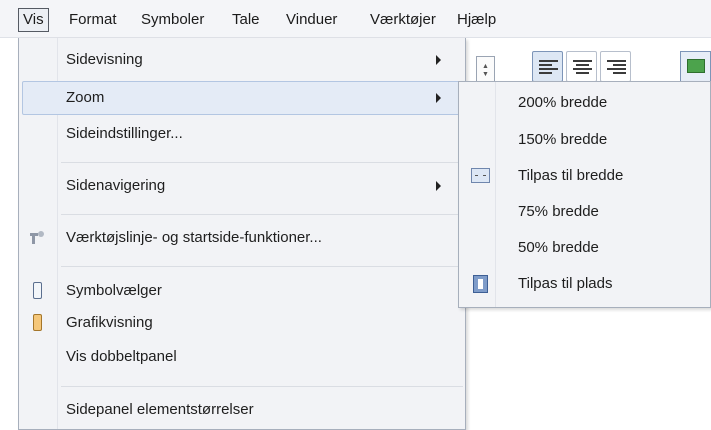 The image size is (711, 430). I want to click on menu-item-sidevisning: Sidevisning, so click(243, 60).